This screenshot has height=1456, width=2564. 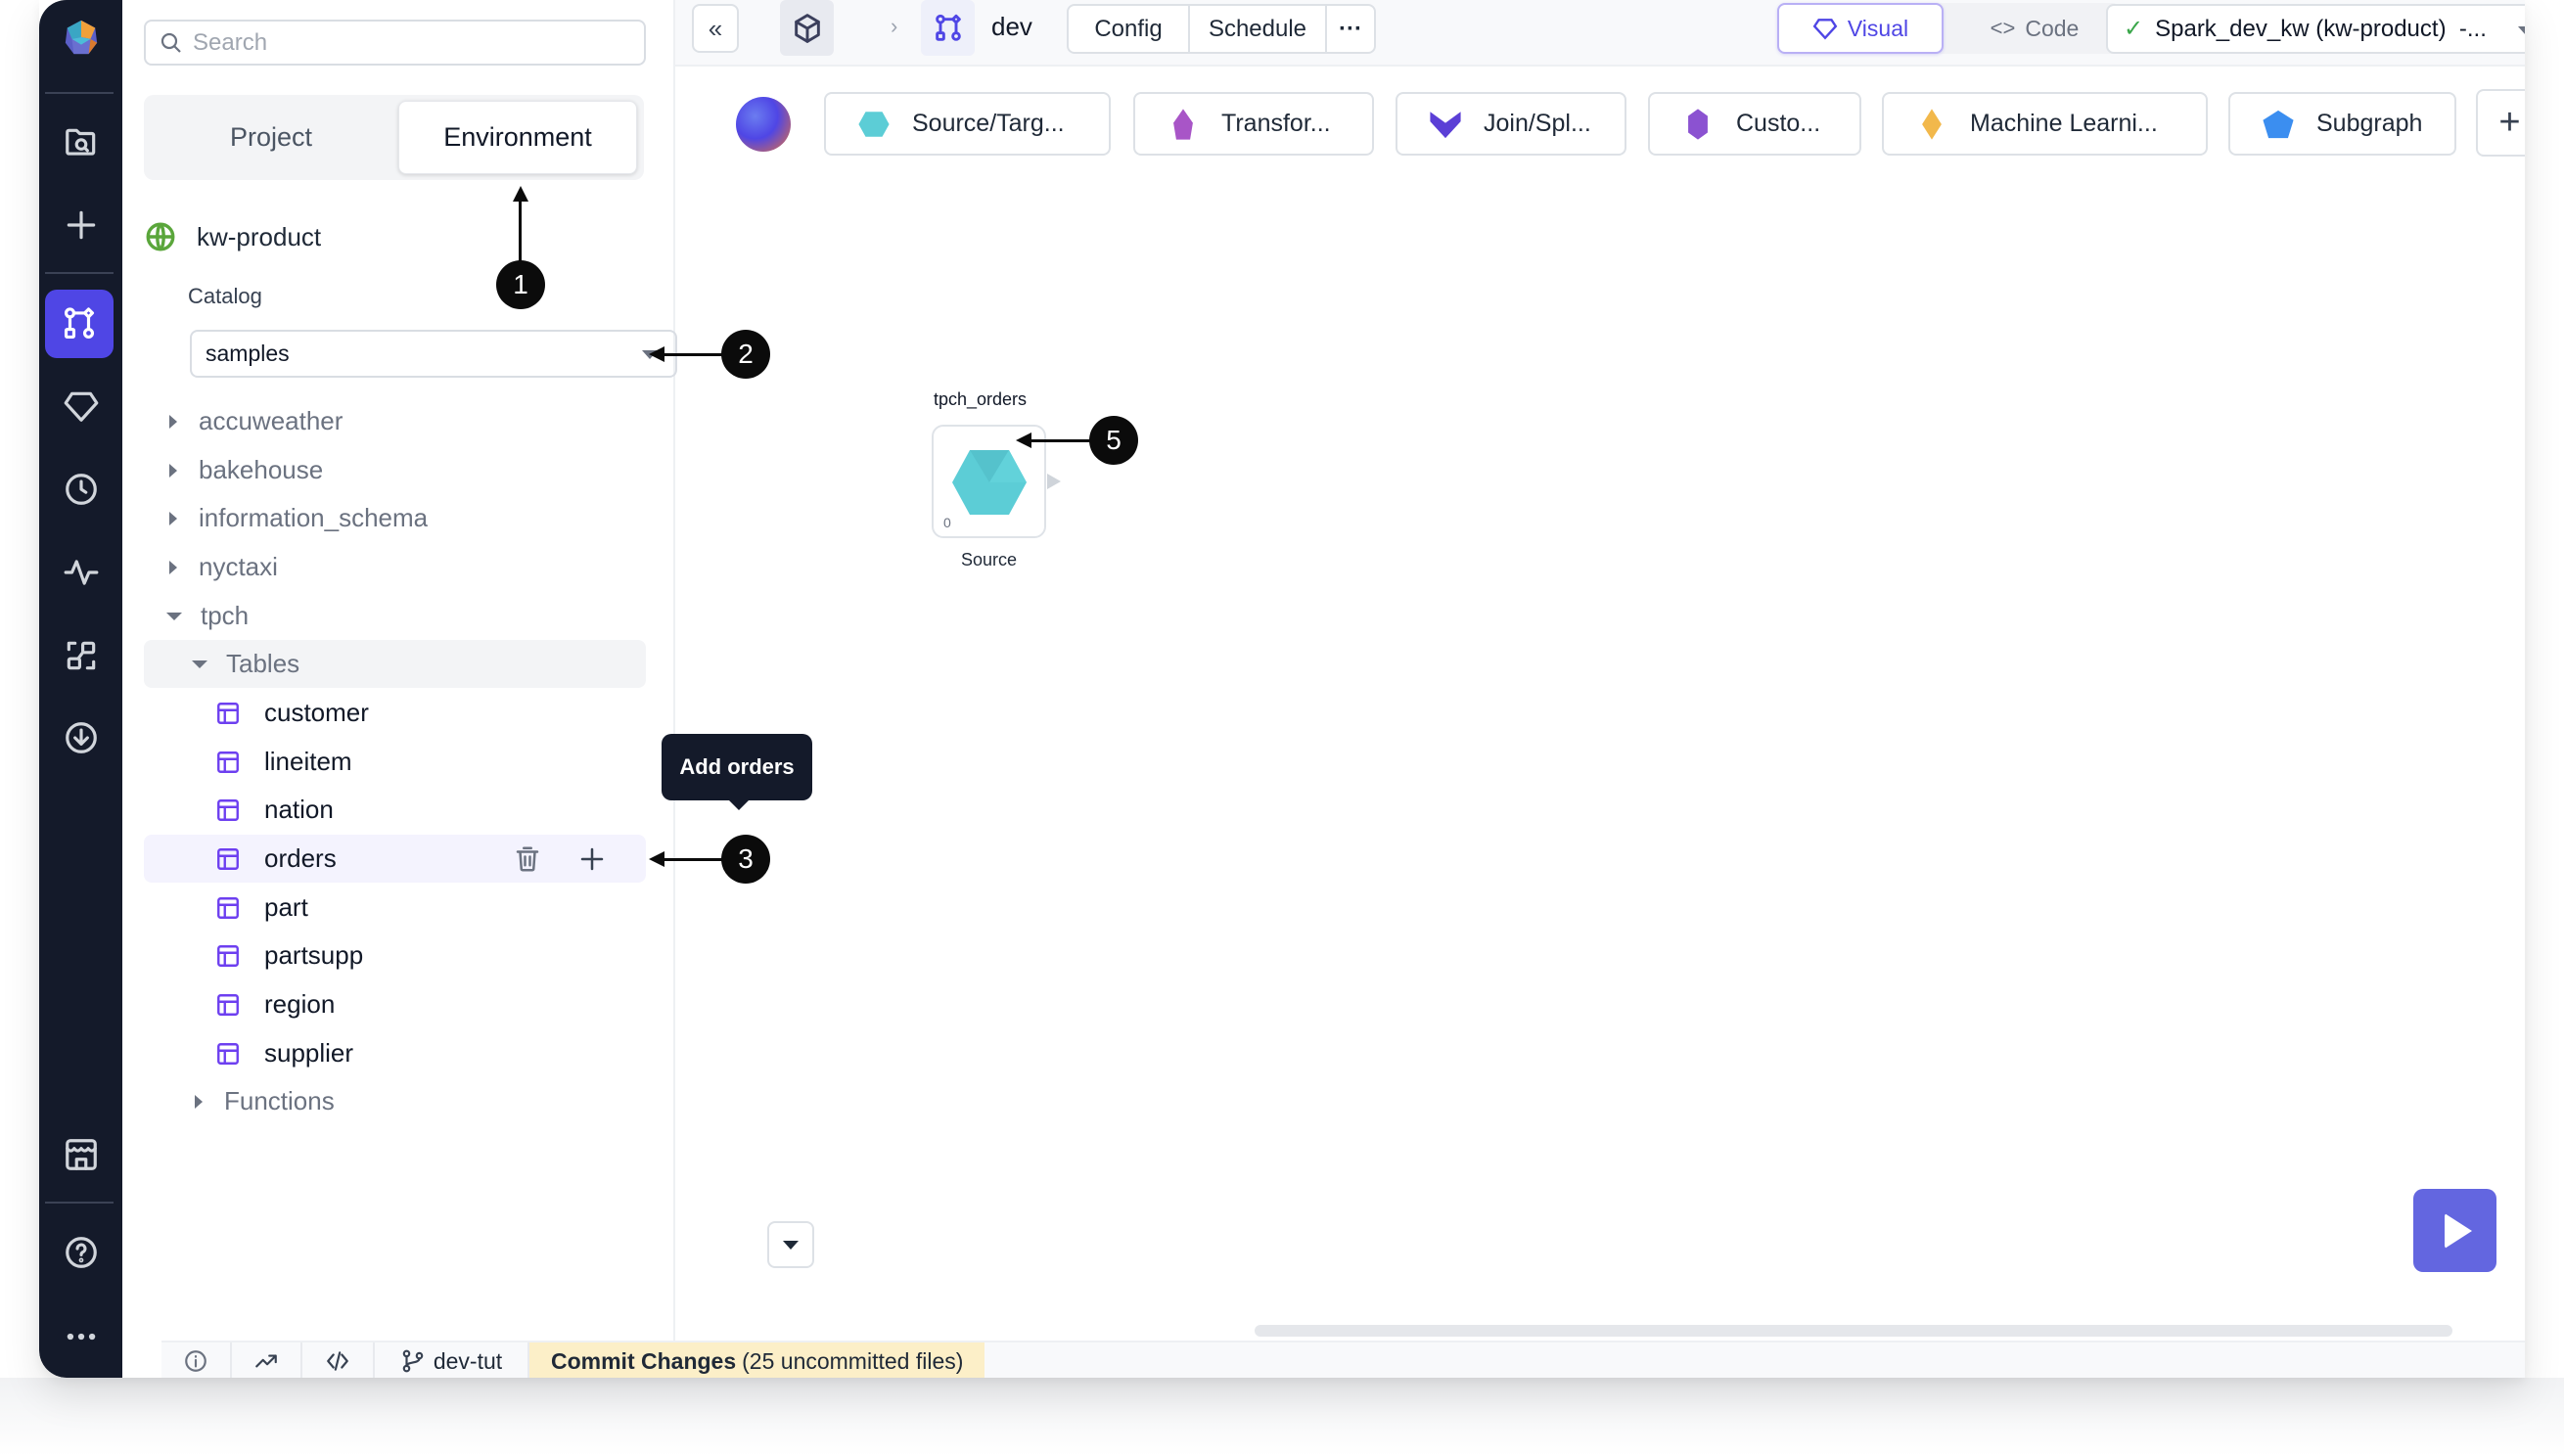 I want to click on callout-3-arrowhead, so click(x=656, y=859).